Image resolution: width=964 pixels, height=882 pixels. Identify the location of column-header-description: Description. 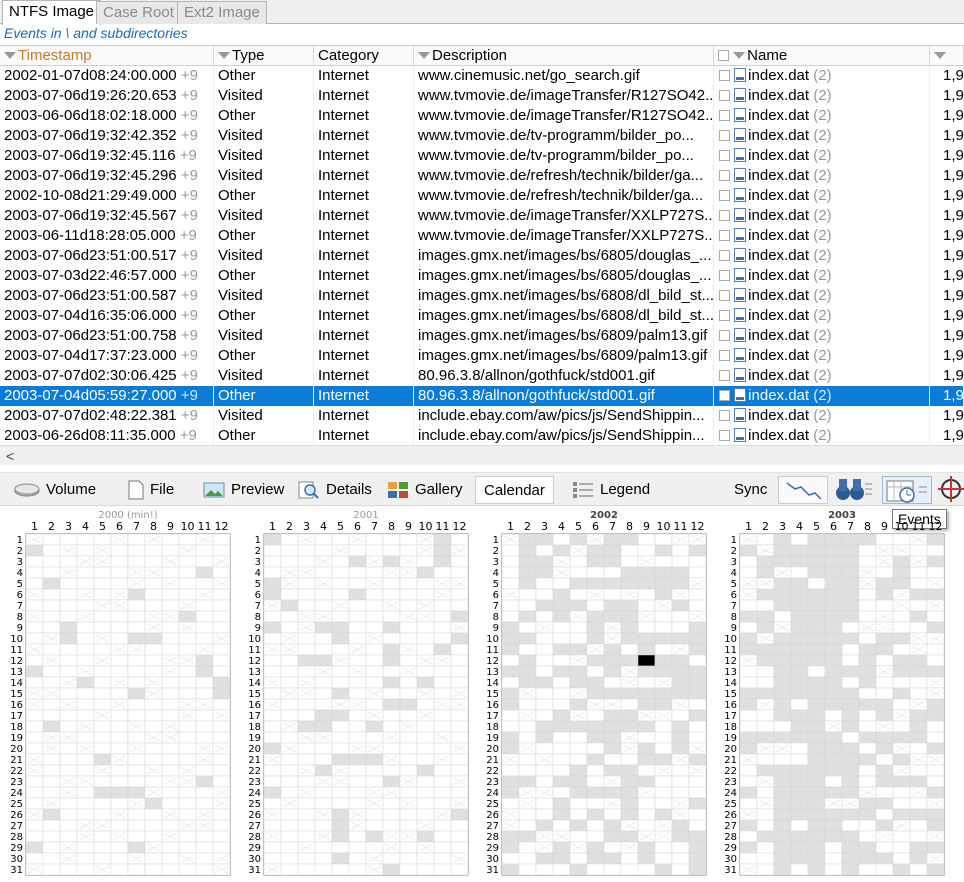
(564, 56).